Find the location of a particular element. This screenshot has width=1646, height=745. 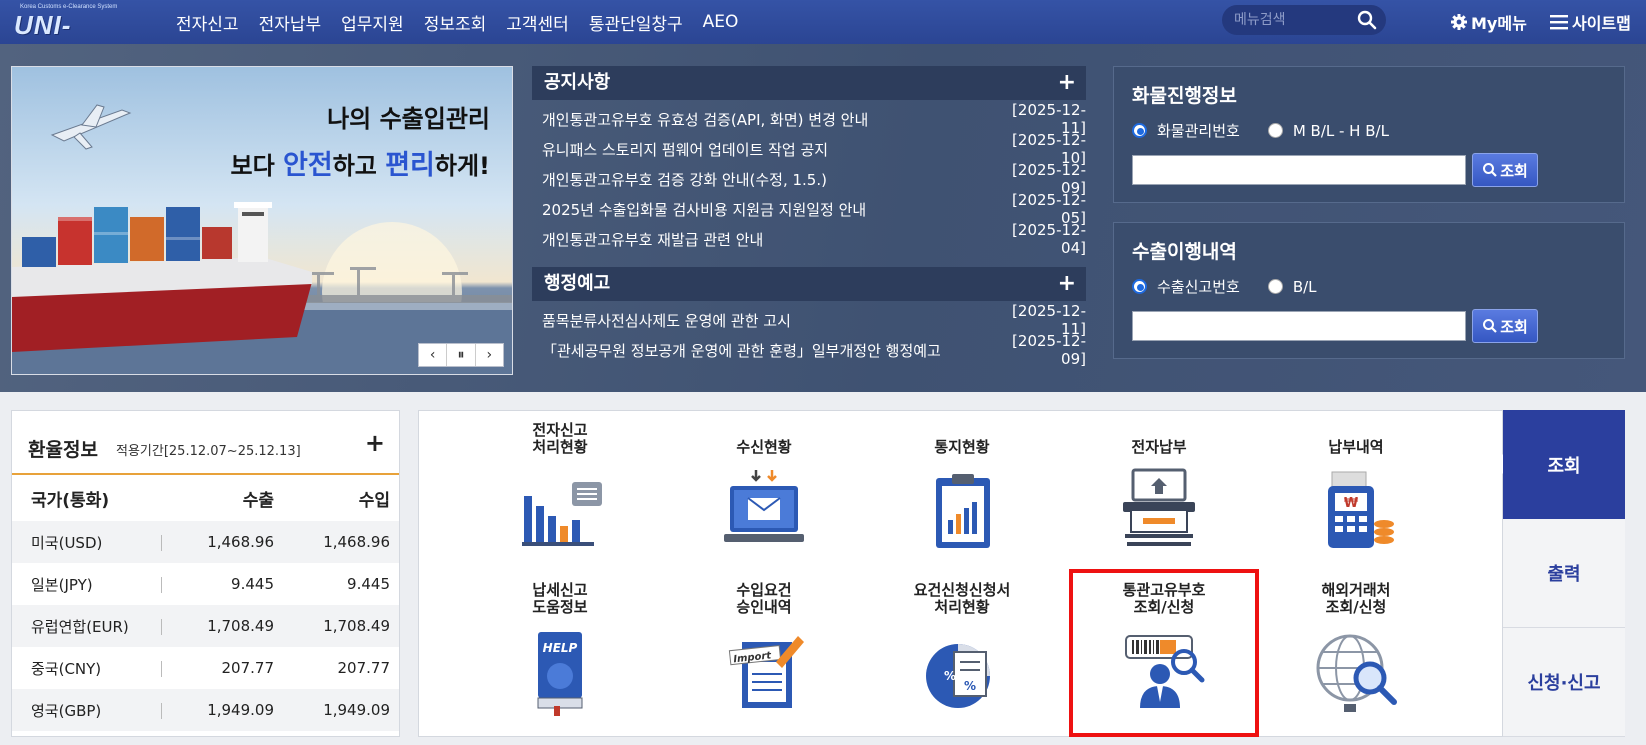

promo-banner: 나의 수출입관리 보다 안전하고 편리하게! ‹ ⏸ › is located at coordinates (262, 220).